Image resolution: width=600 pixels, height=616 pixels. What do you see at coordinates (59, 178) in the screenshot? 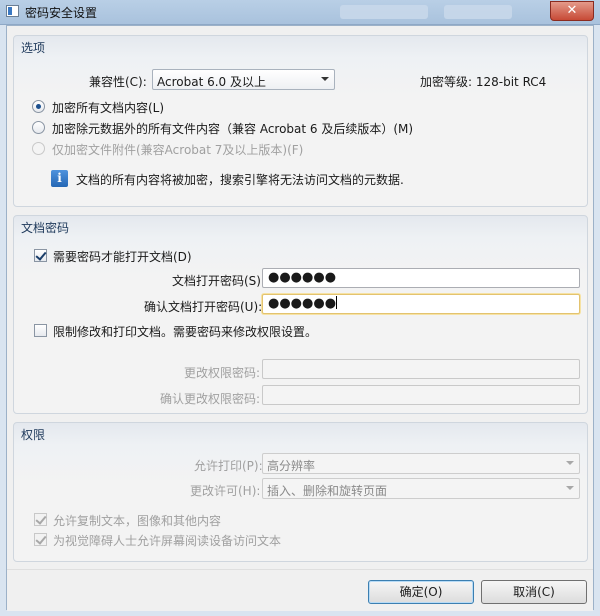
I see `info-icon: i` at bounding box center [59, 178].